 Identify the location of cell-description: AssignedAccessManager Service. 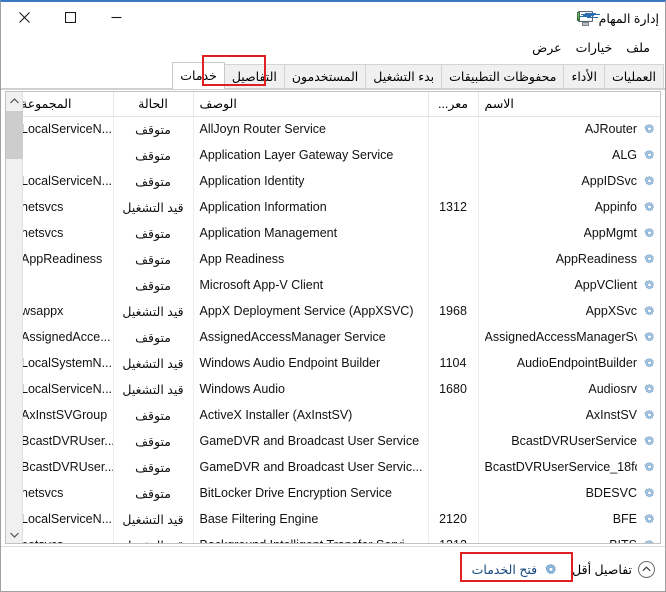
(310, 337).